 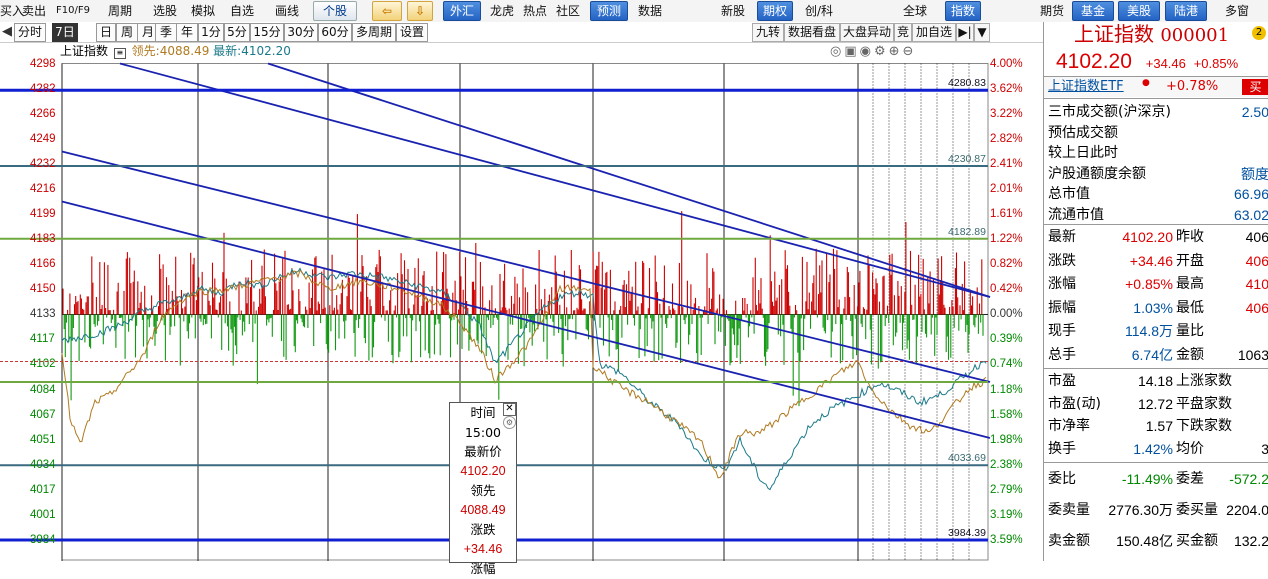 I want to click on toolbar-item: 社区, so click(x=568, y=11).